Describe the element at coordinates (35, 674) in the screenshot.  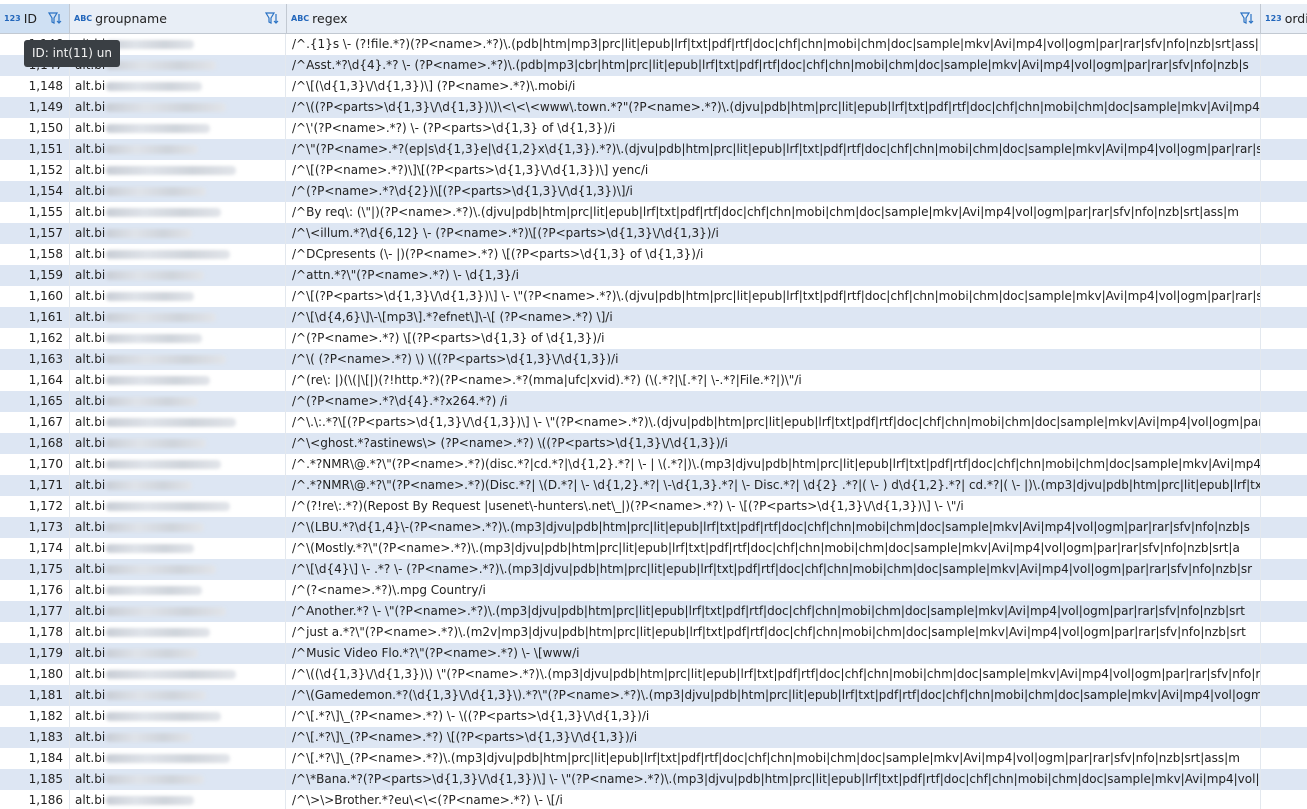
I see `cell-id: 1,180` at that location.